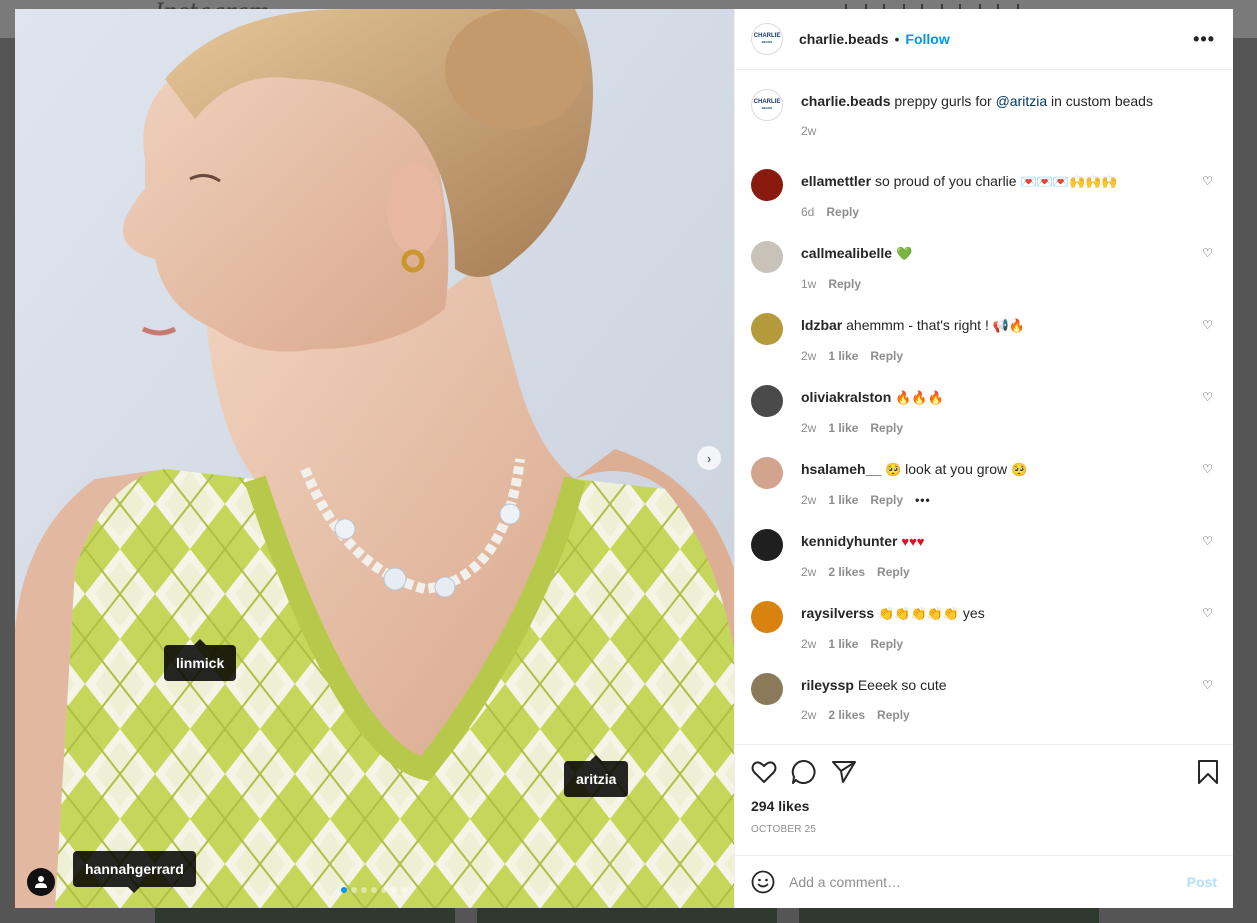 Image resolution: width=1257 pixels, height=923 pixels. What do you see at coordinates (984, 806) in the screenshot?
I see `likes-count: 294 likes` at bounding box center [984, 806].